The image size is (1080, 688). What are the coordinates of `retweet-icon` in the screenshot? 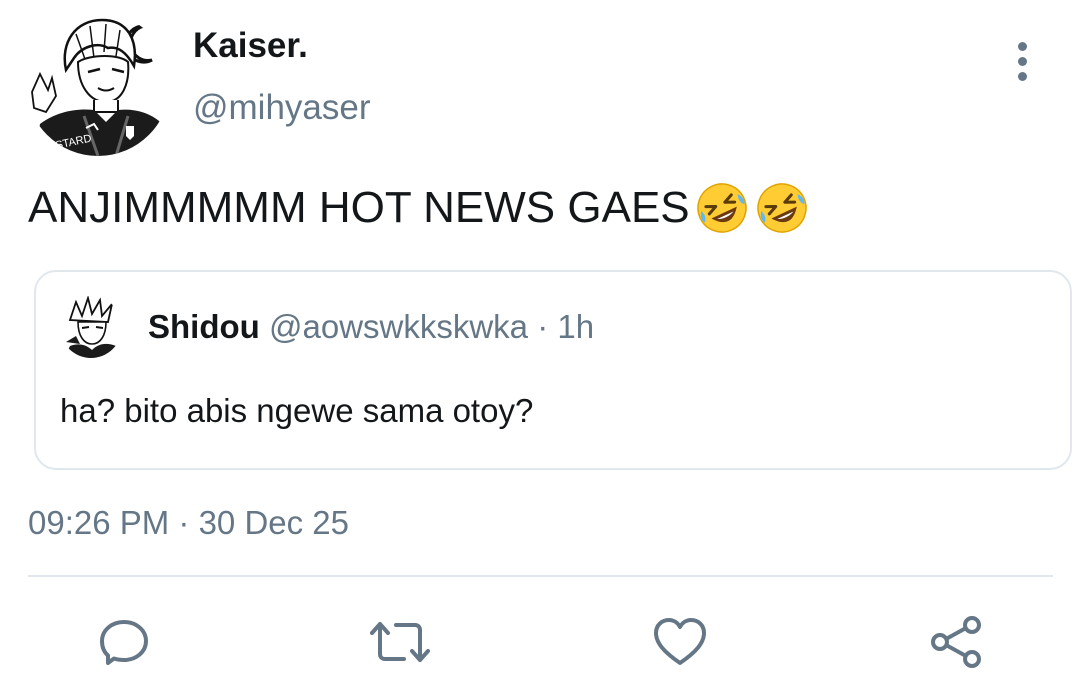 It's located at (400, 642).